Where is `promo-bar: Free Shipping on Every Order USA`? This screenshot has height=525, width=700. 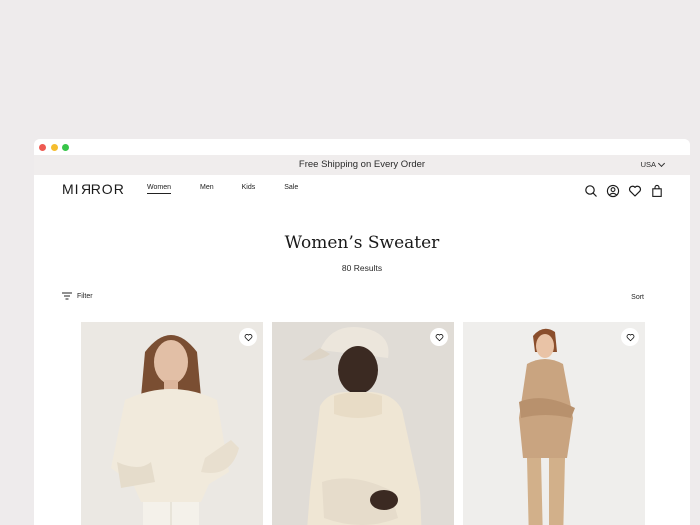 promo-bar: Free Shipping on Every Order USA is located at coordinates (362, 165).